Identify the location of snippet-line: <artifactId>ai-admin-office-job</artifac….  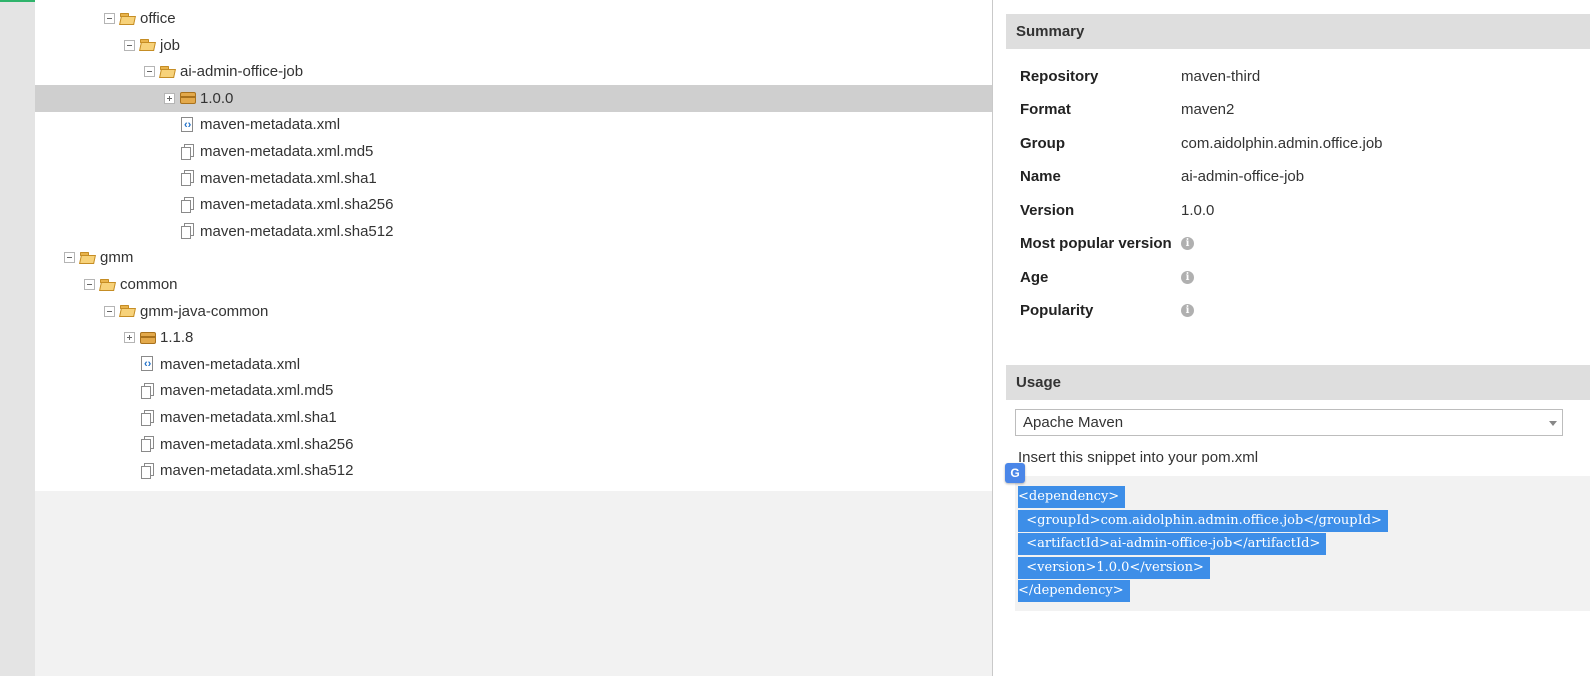
(1172, 544).